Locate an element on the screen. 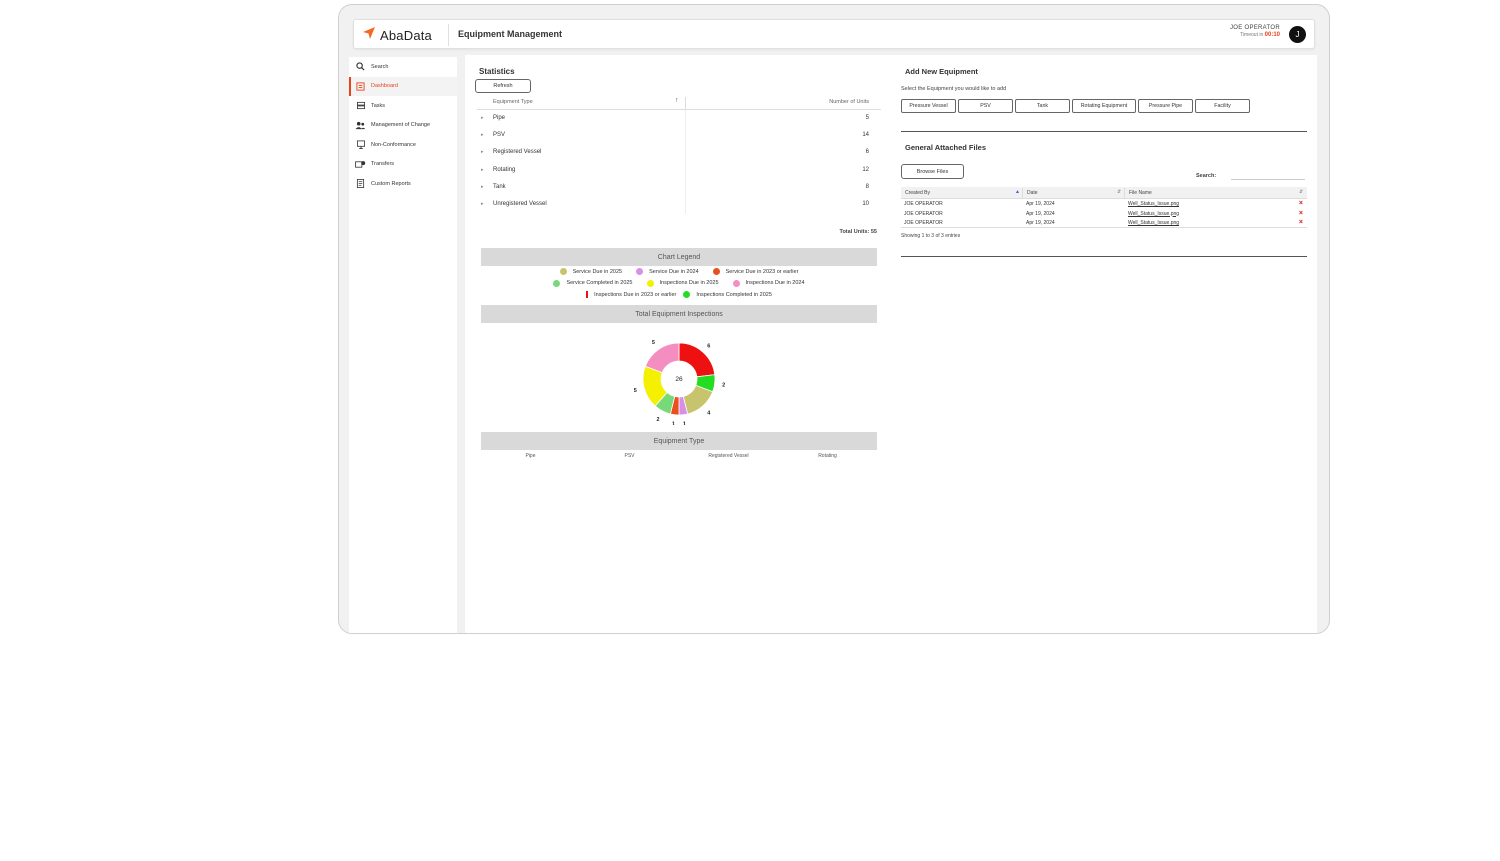 This screenshot has height=861, width=1500. browse-files-button: Browse Files is located at coordinates (932, 171).